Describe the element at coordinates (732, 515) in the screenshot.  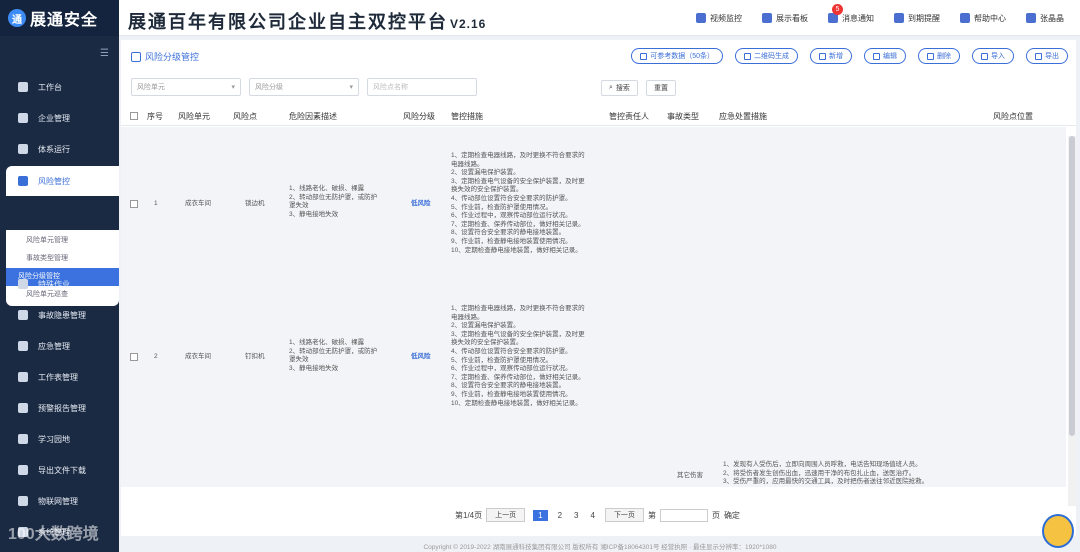
I see `goto-confirm-button: 确定` at that location.